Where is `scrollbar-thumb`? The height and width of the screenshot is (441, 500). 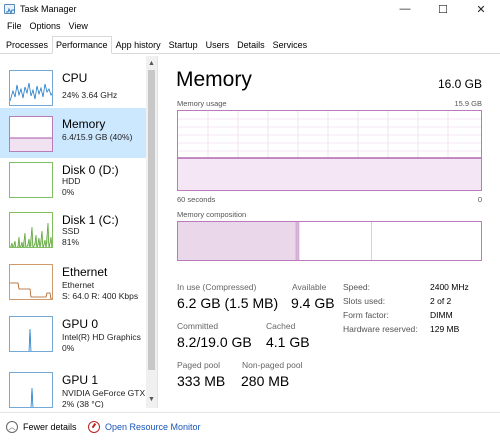 scrollbar-thumb is located at coordinates (151, 220).